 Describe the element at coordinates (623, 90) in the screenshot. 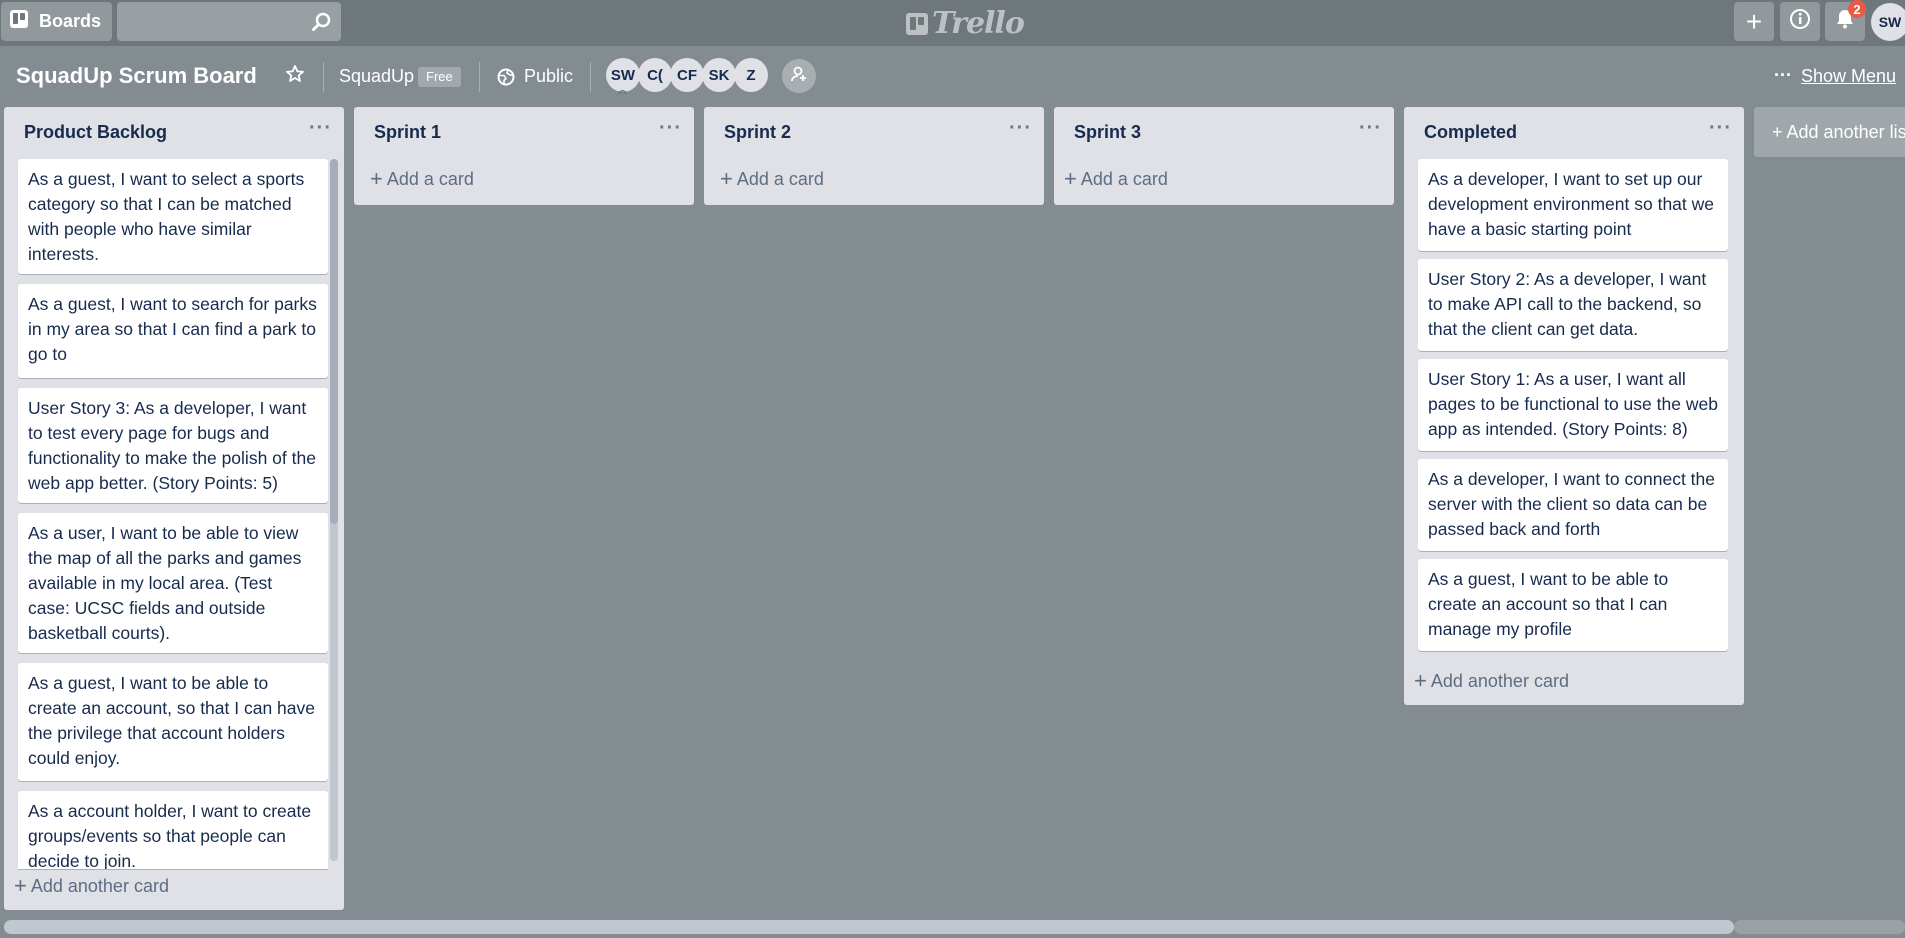

I see `admin-chevron-icon: ︽` at that location.